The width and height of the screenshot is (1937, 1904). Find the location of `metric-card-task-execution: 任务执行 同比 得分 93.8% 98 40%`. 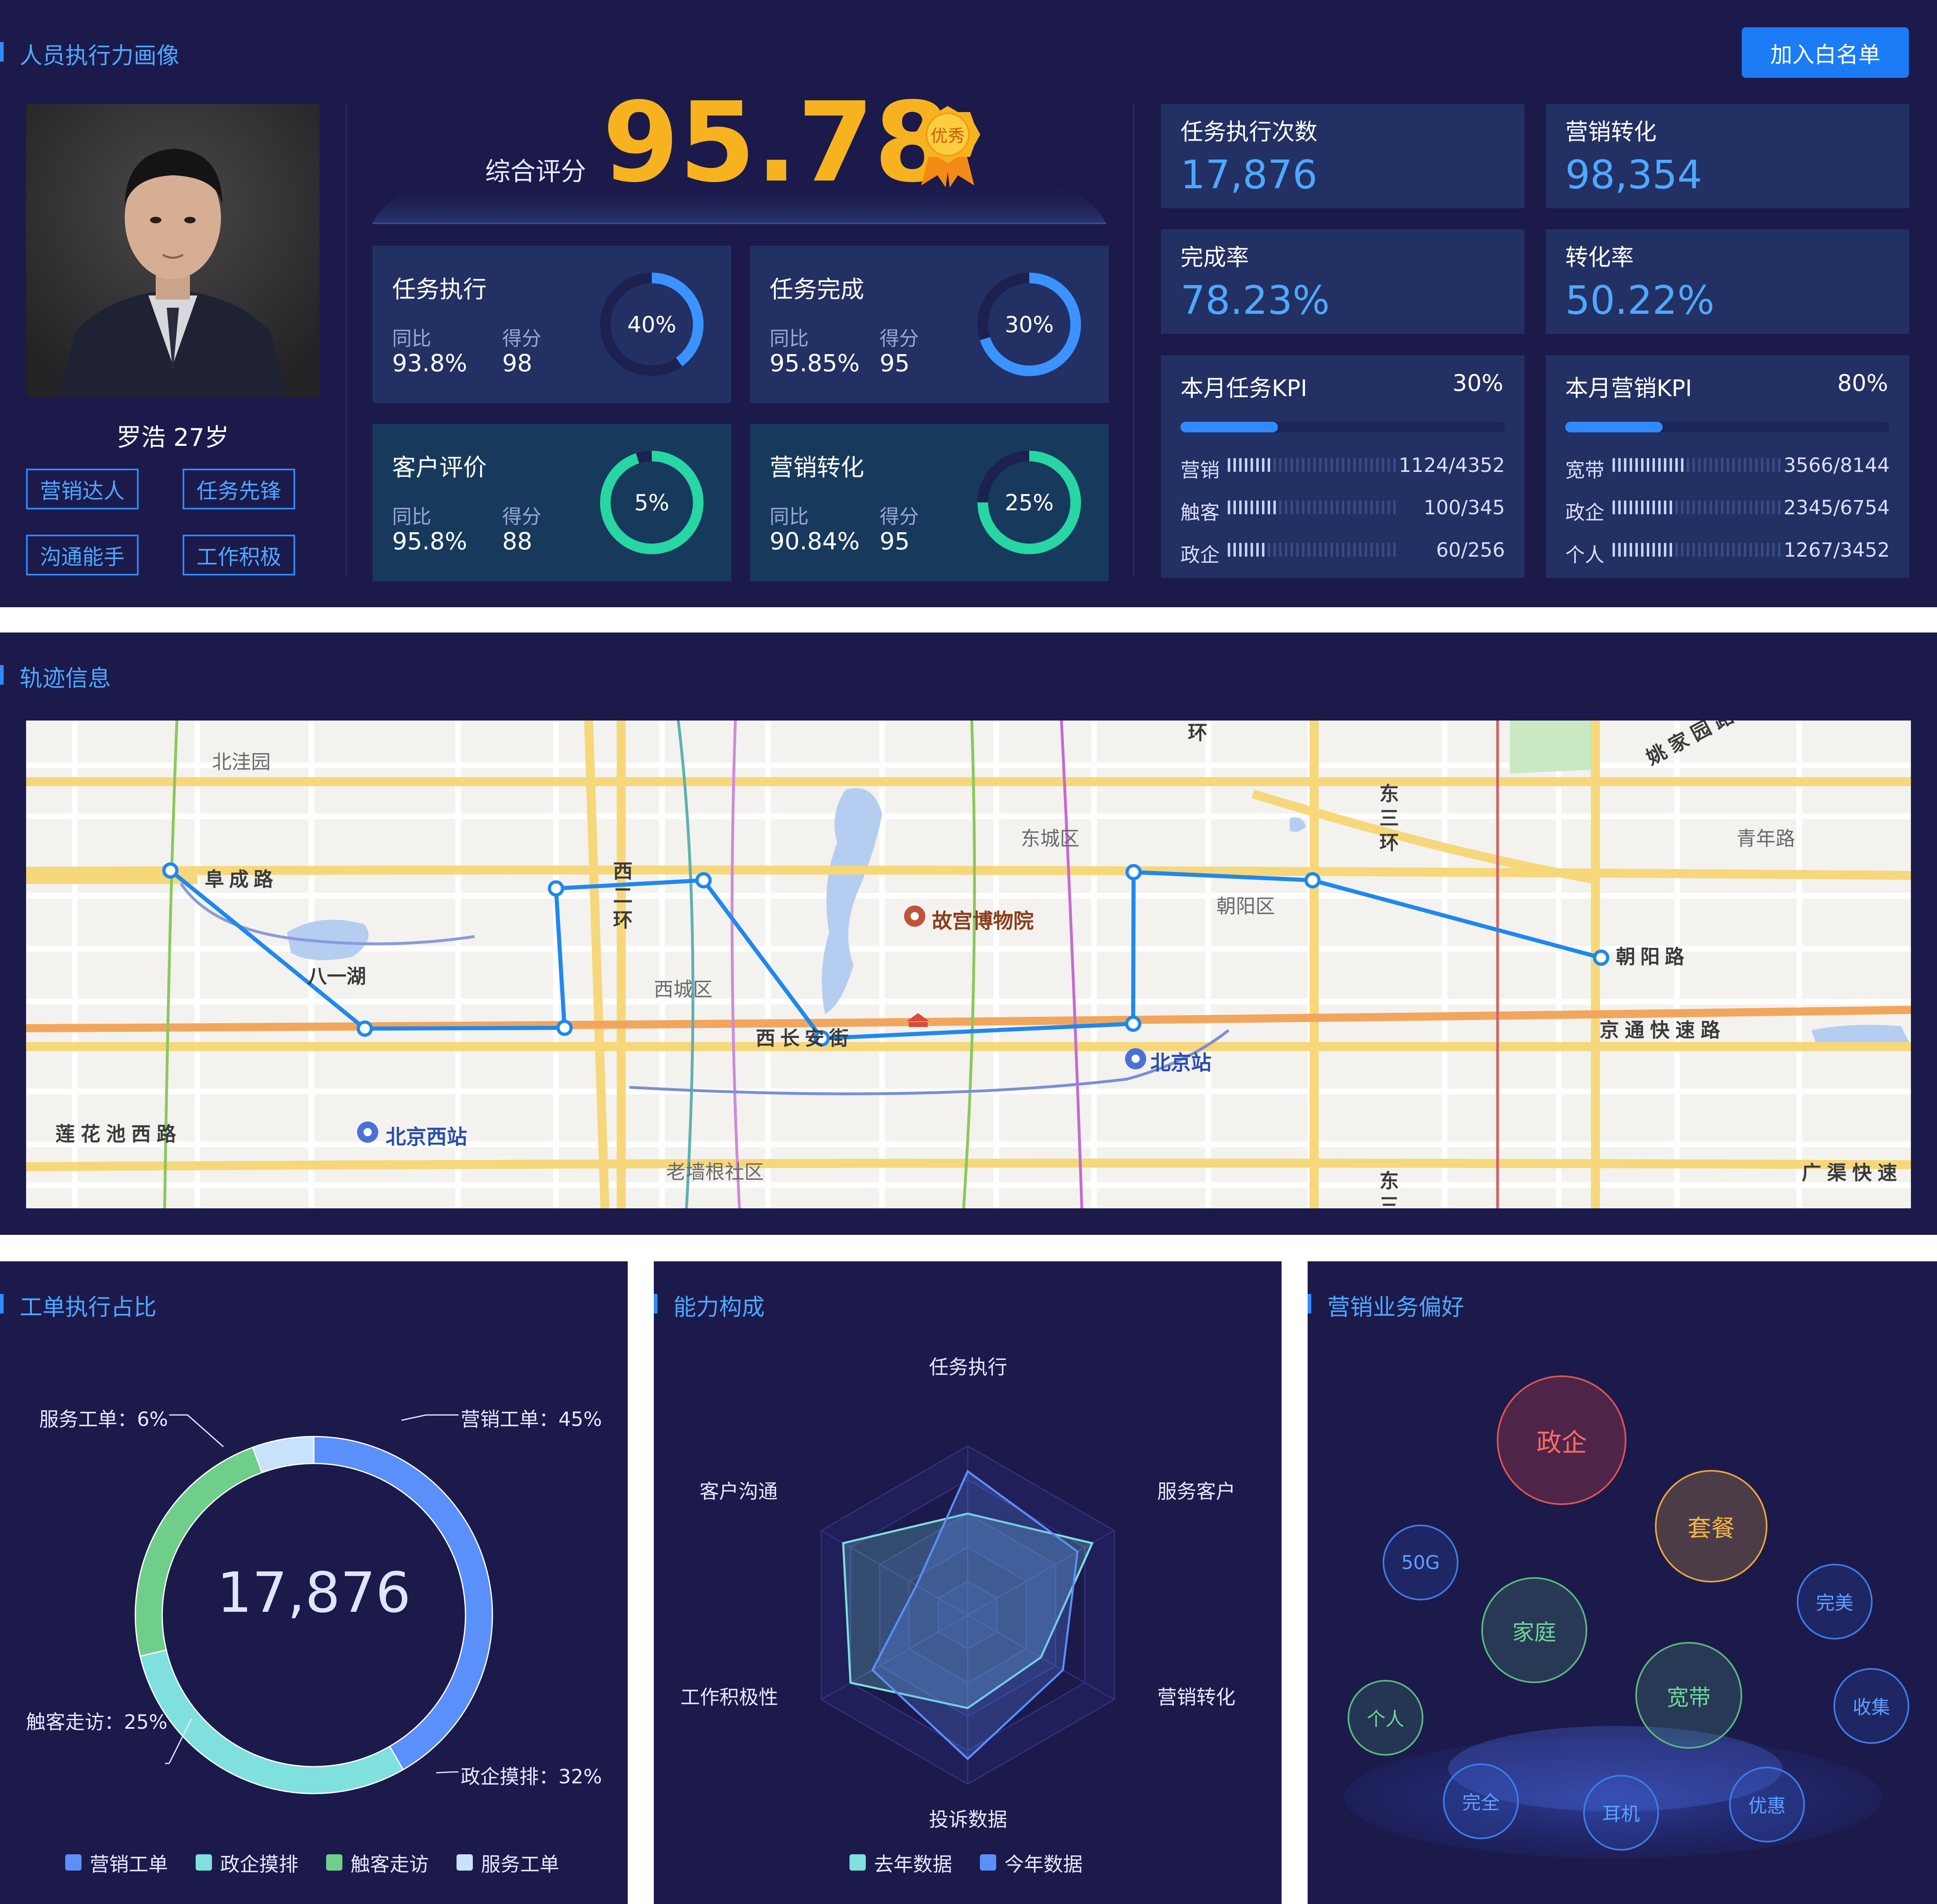

metric-card-task-execution: 任务执行 同比 得分 93.8% 98 40% is located at coordinates (552, 325).